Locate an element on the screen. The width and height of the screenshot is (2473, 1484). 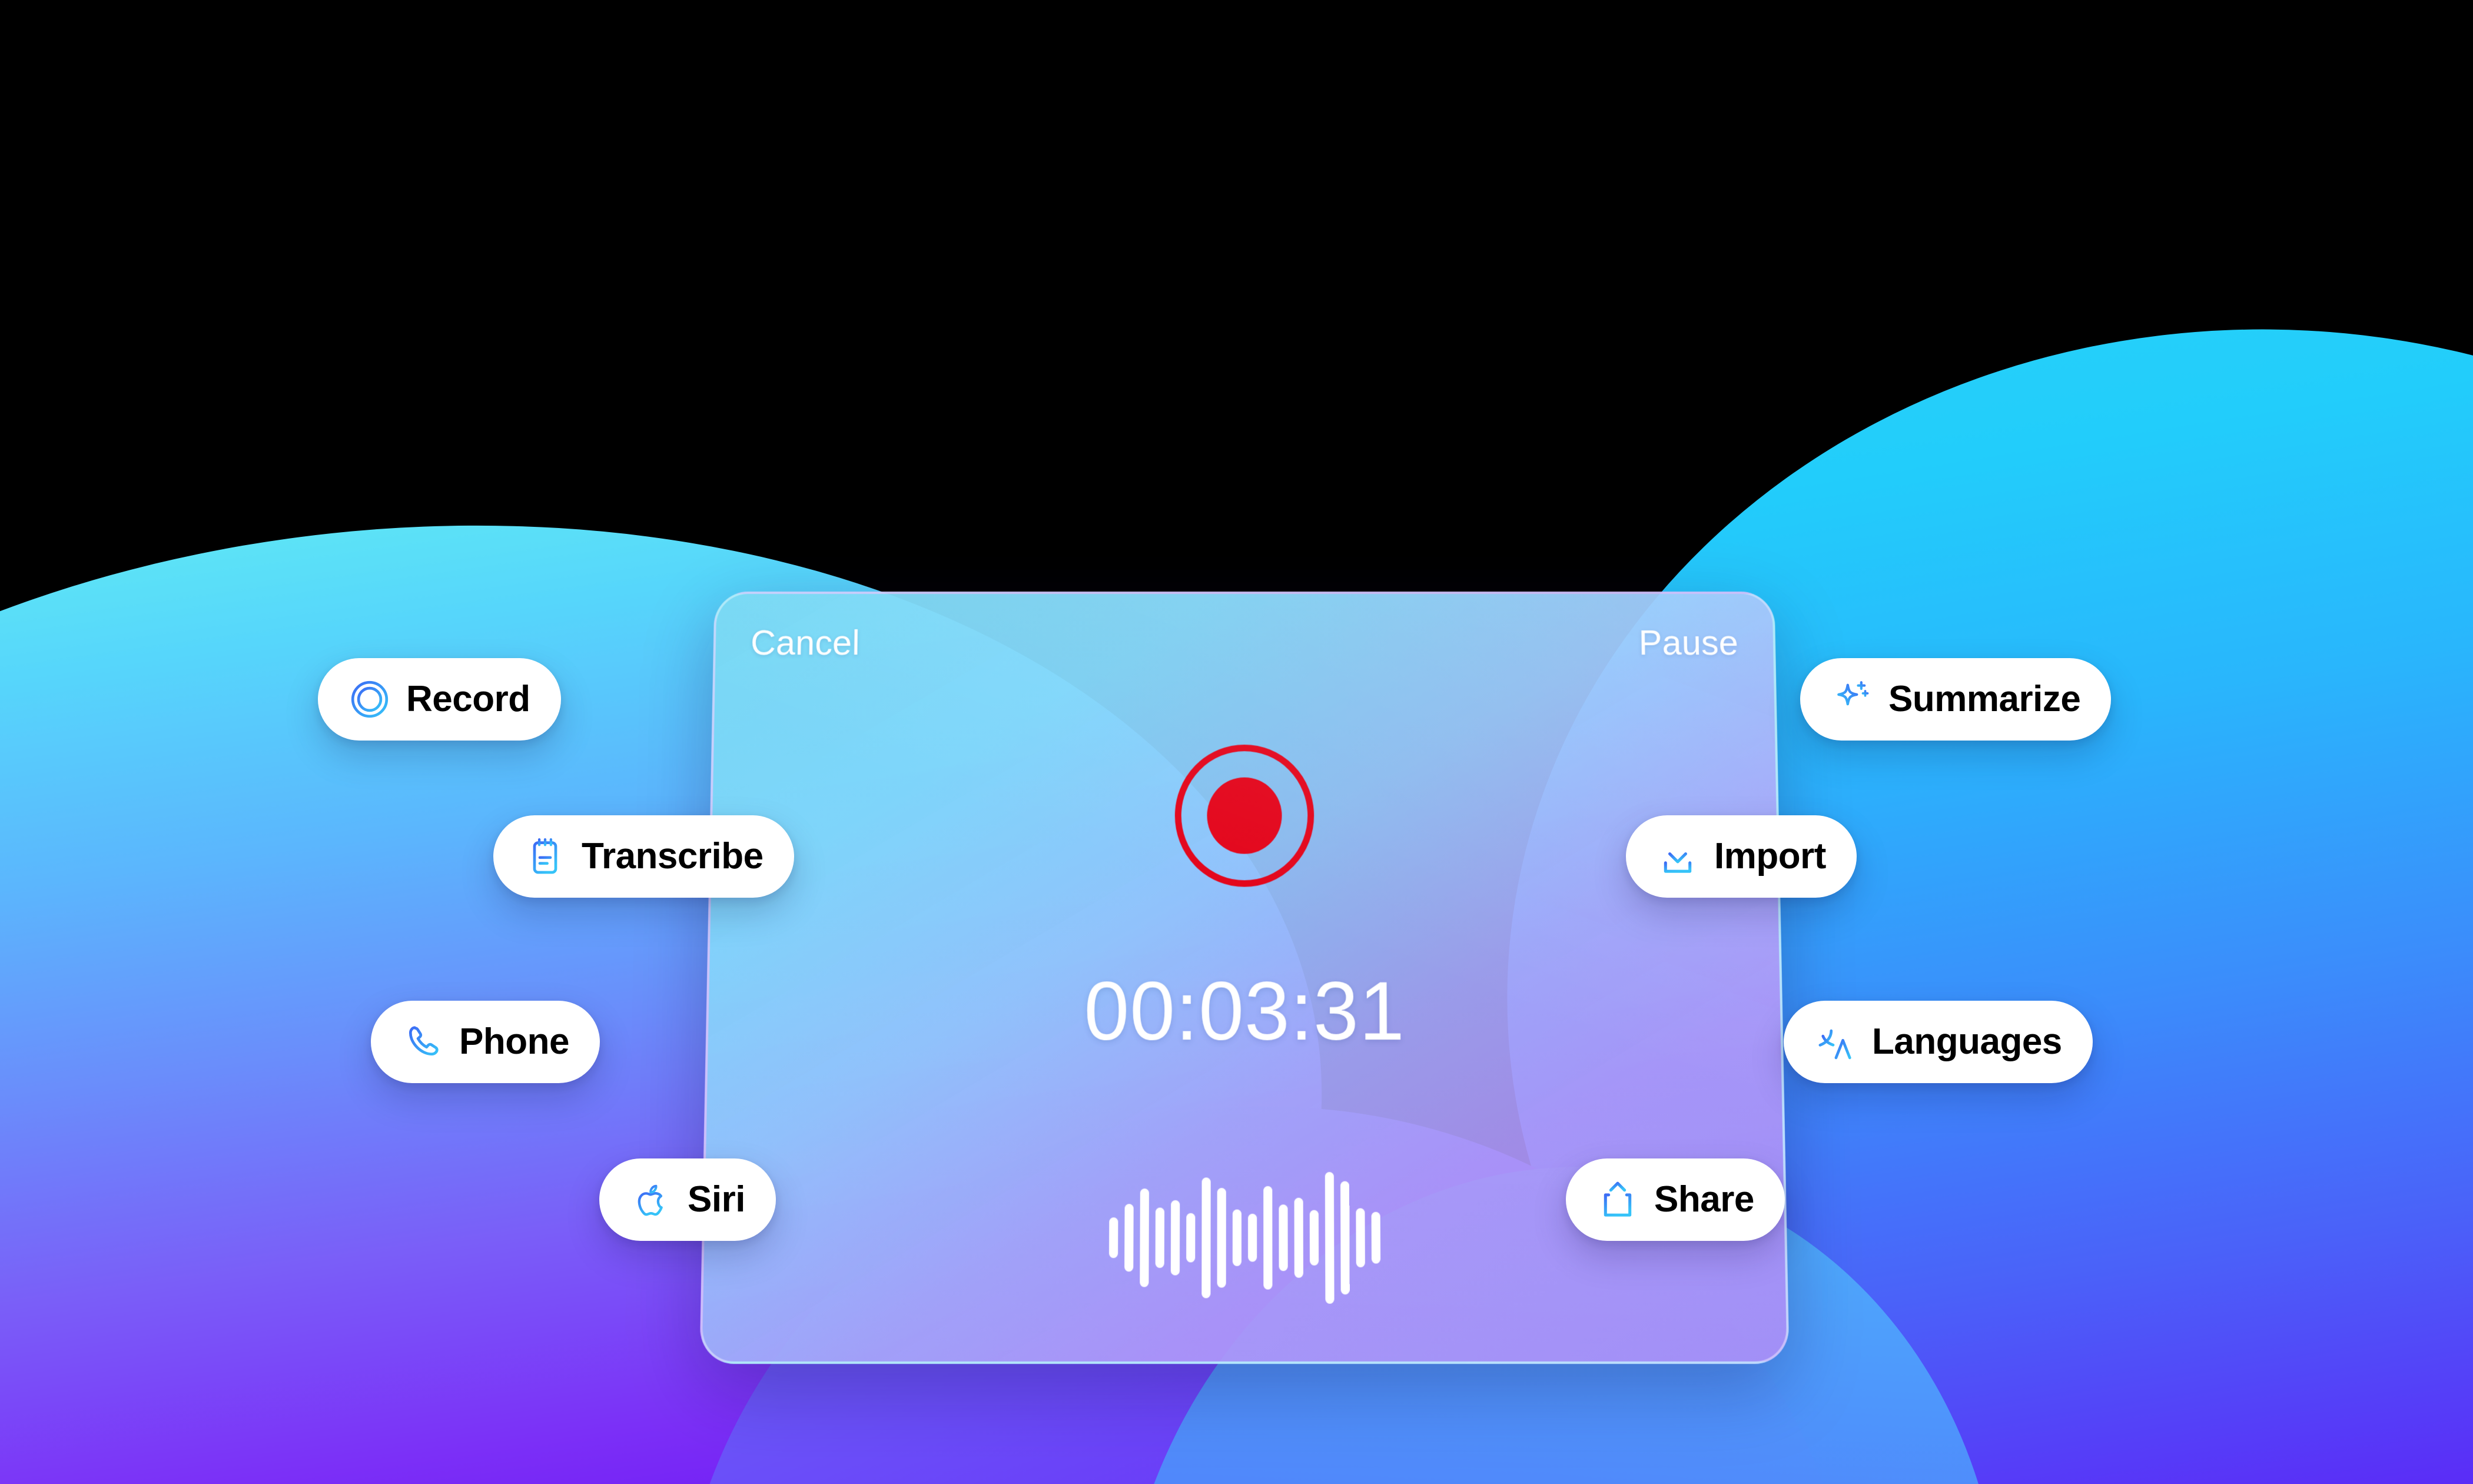
pill-record: Record is located at coordinates (439, 699).